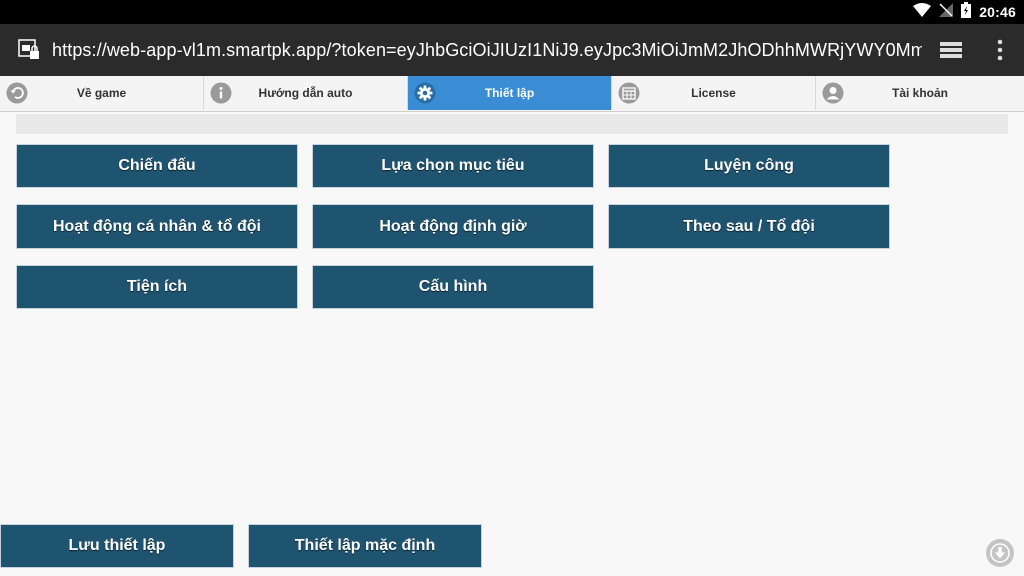 Image resolution: width=1024 pixels, height=576 pixels. I want to click on lua-chon-muc-tieu-button: Lựa chọn mục tiêu, so click(453, 166).